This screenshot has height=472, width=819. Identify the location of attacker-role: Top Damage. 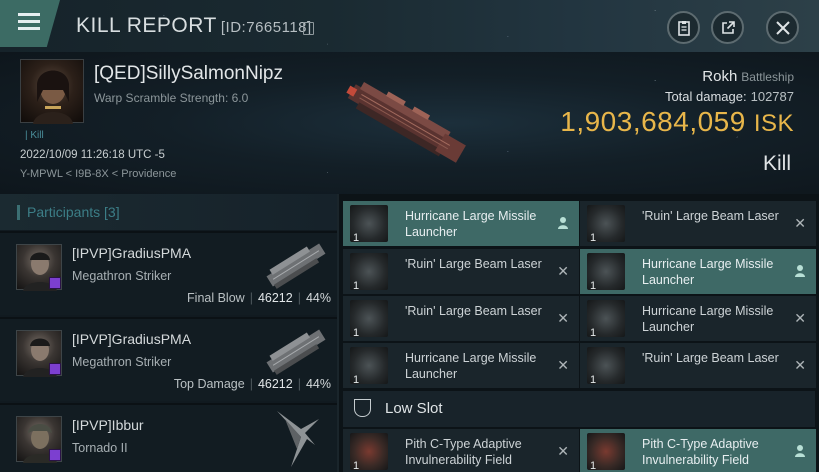
(209, 384).